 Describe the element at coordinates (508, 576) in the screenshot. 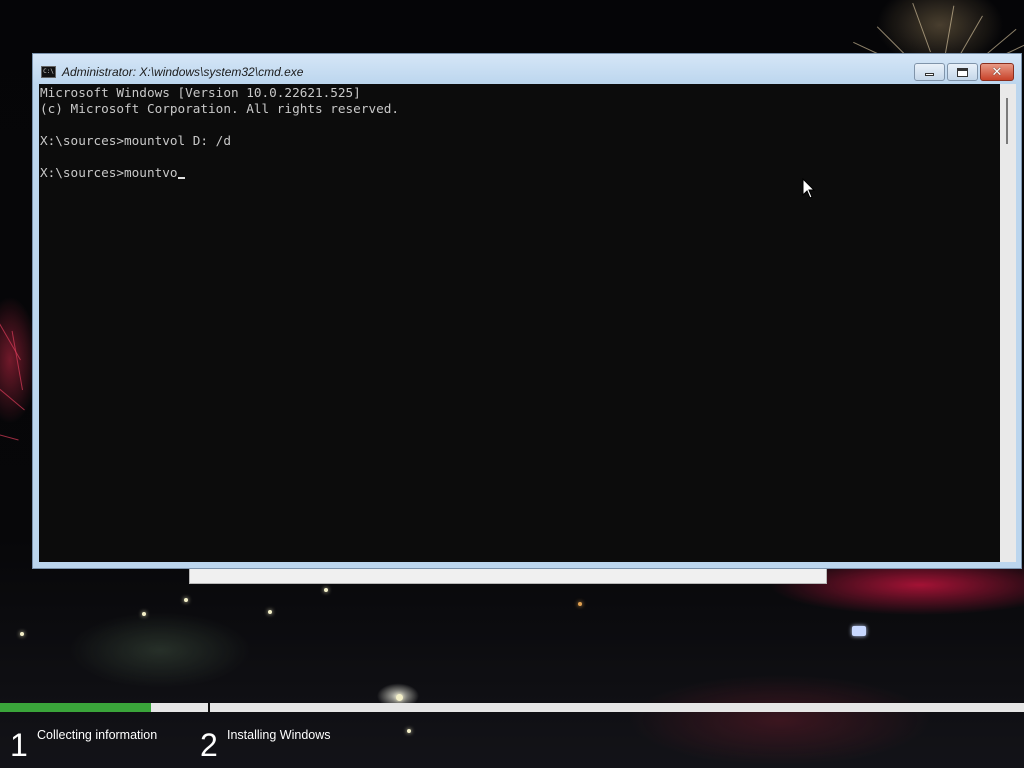

I see `setup-dialog-edge` at that location.